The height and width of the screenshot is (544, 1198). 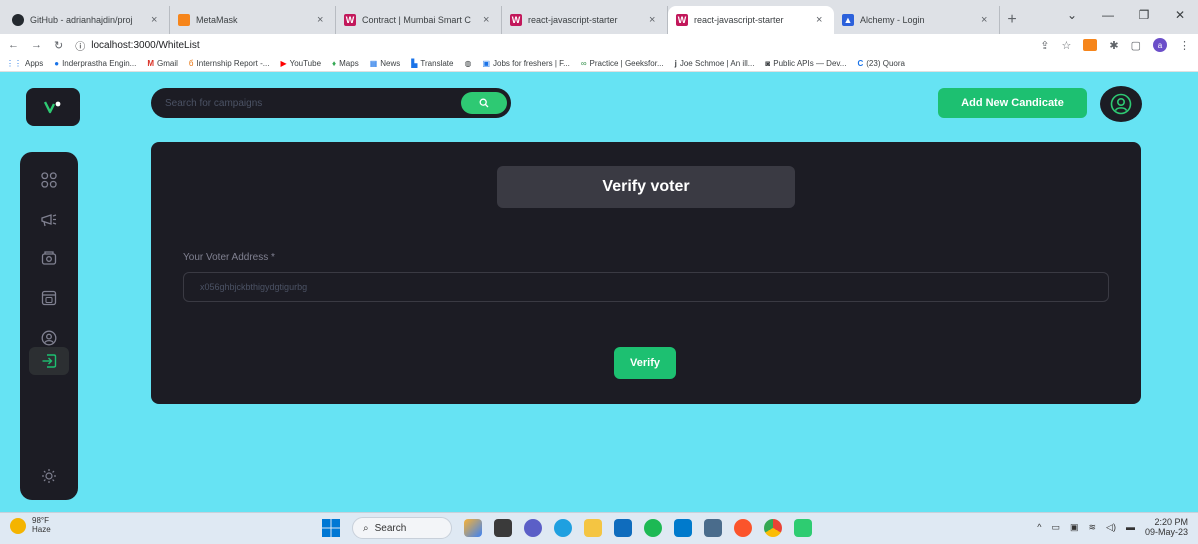 I want to click on news-icon: ▦, so click(x=373, y=63).